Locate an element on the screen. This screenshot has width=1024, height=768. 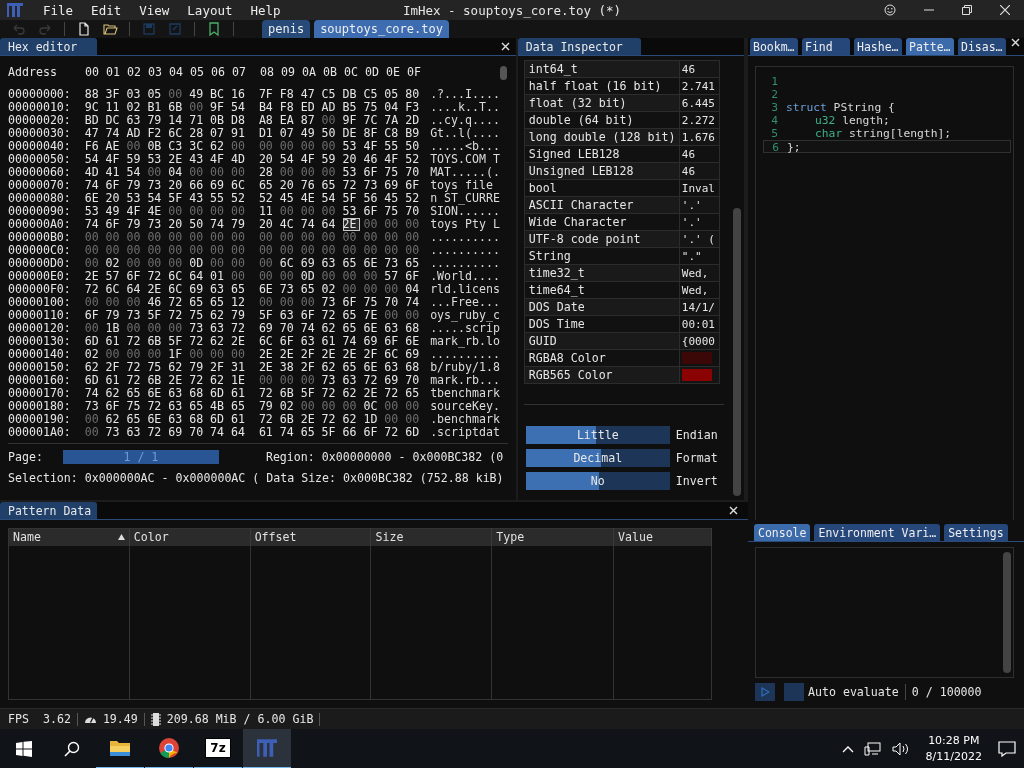
hex-byte: 07 is located at coordinates (290, 133).